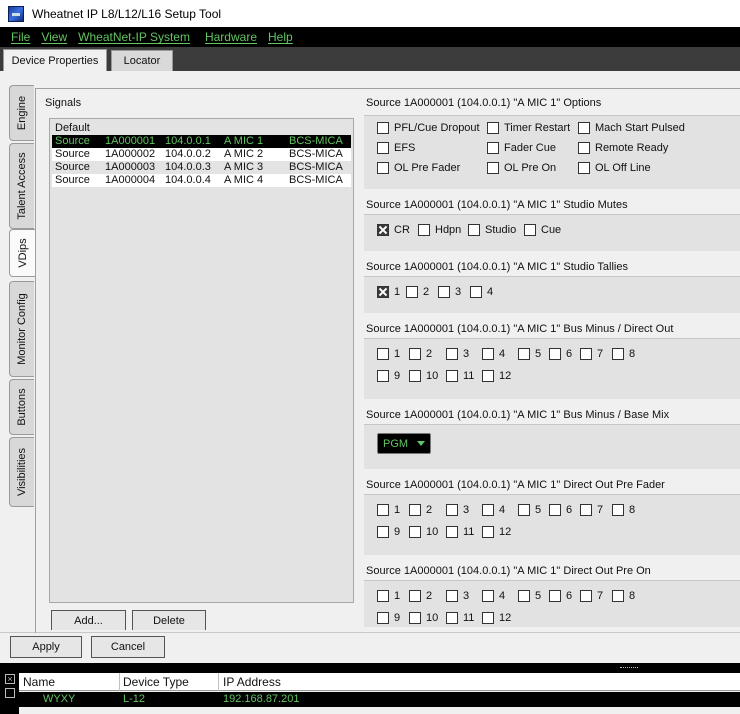 This screenshot has width=740, height=714. What do you see at coordinates (21, 407) in the screenshot?
I see `side-tab-buttons: Buttons` at bounding box center [21, 407].